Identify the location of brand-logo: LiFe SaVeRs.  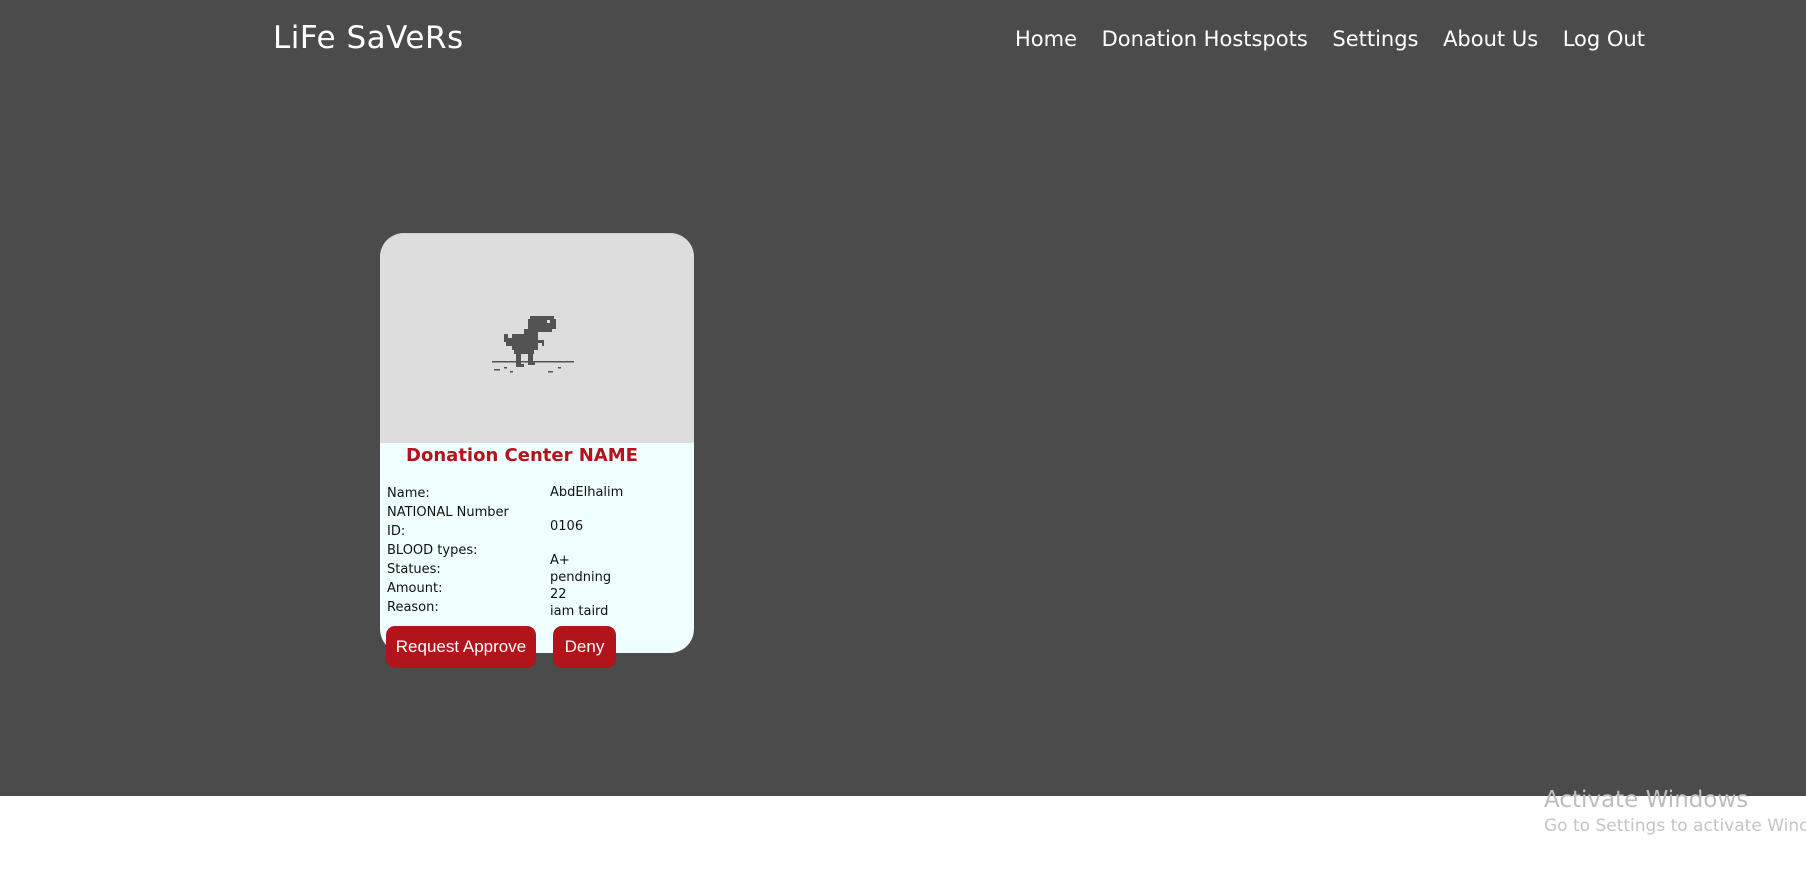
(368, 38).